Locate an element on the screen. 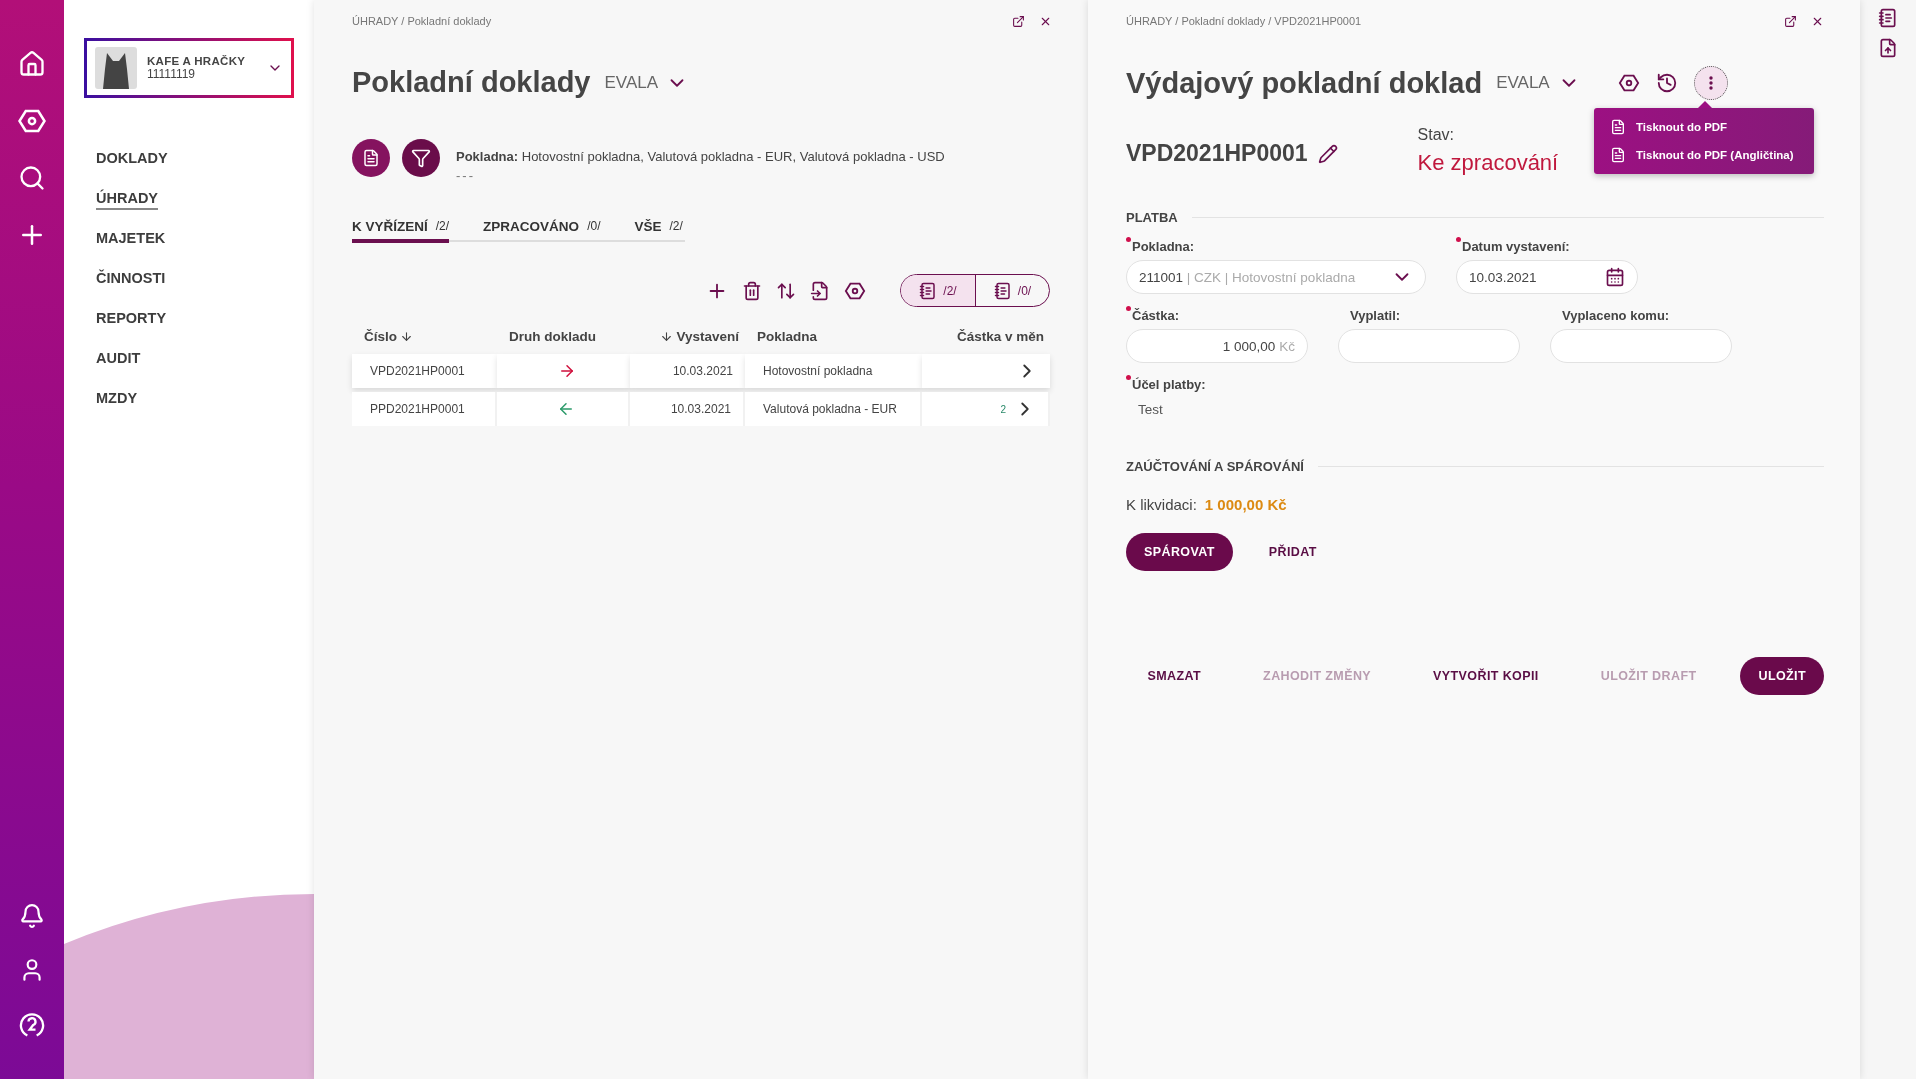 The height and width of the screenshot is (1079, 1916). calendar-icon is located at coordinates (1615, 277).